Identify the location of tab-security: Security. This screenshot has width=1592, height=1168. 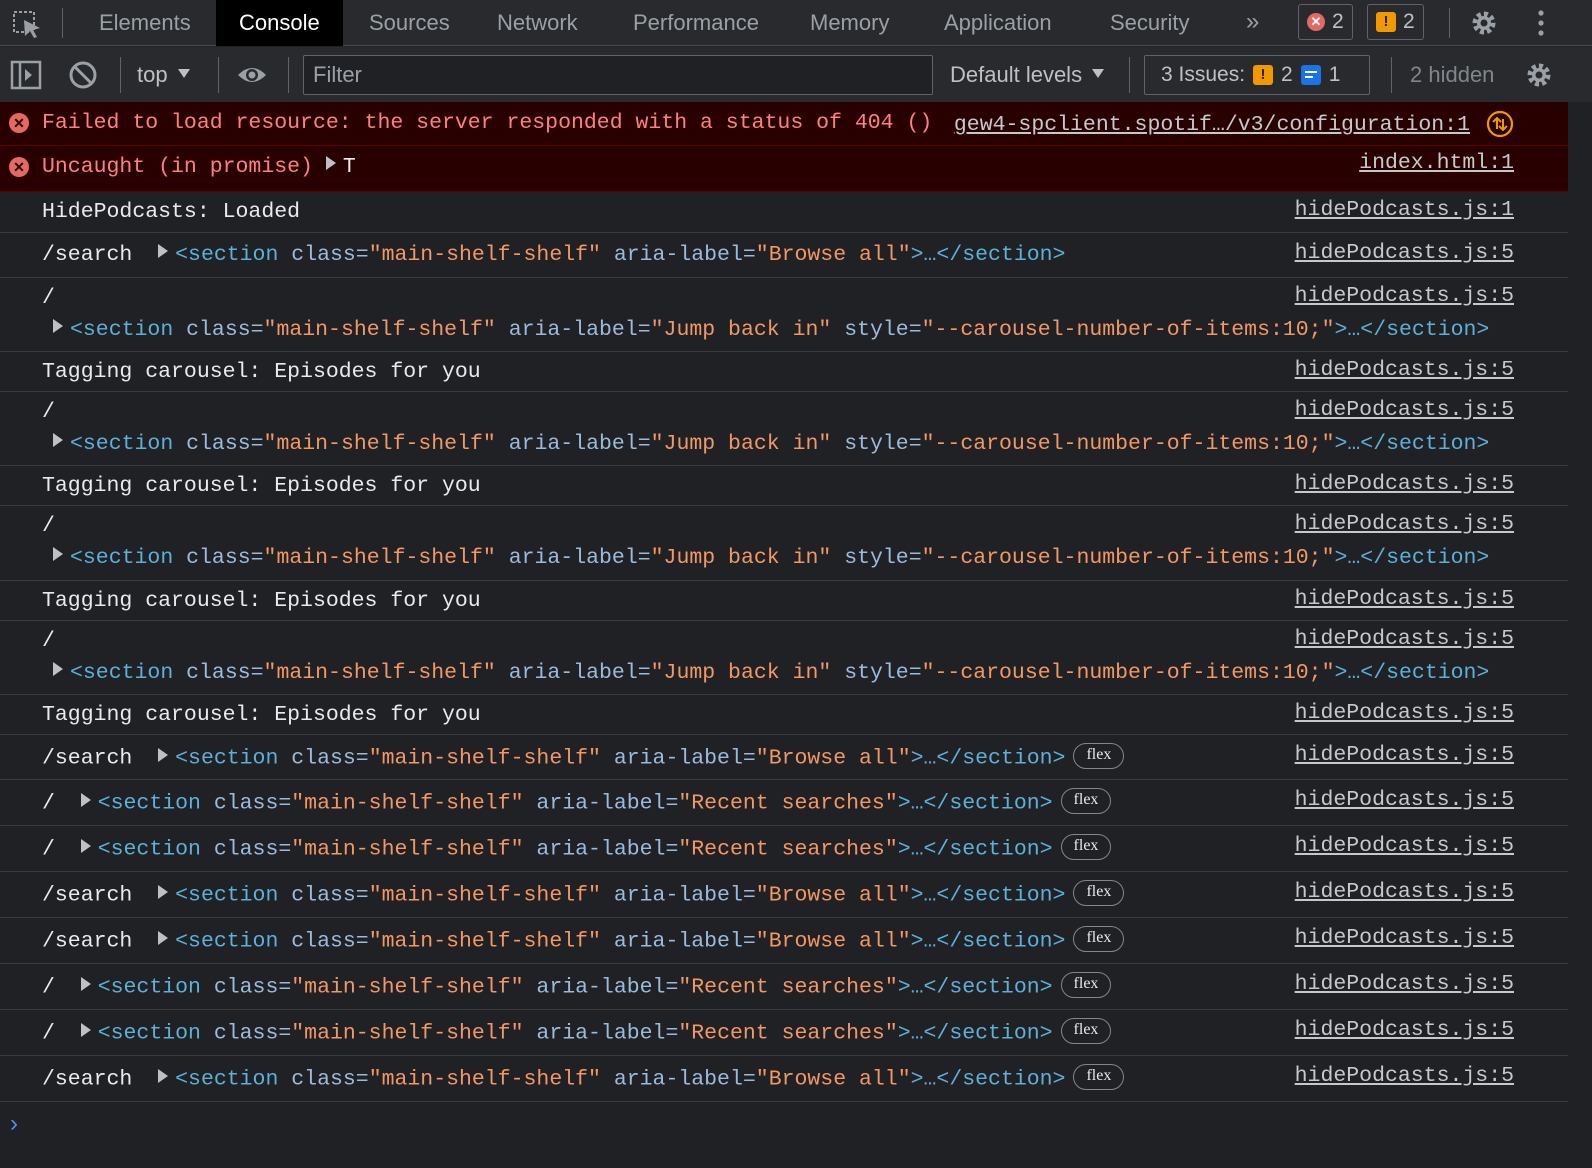
(1149, 23).